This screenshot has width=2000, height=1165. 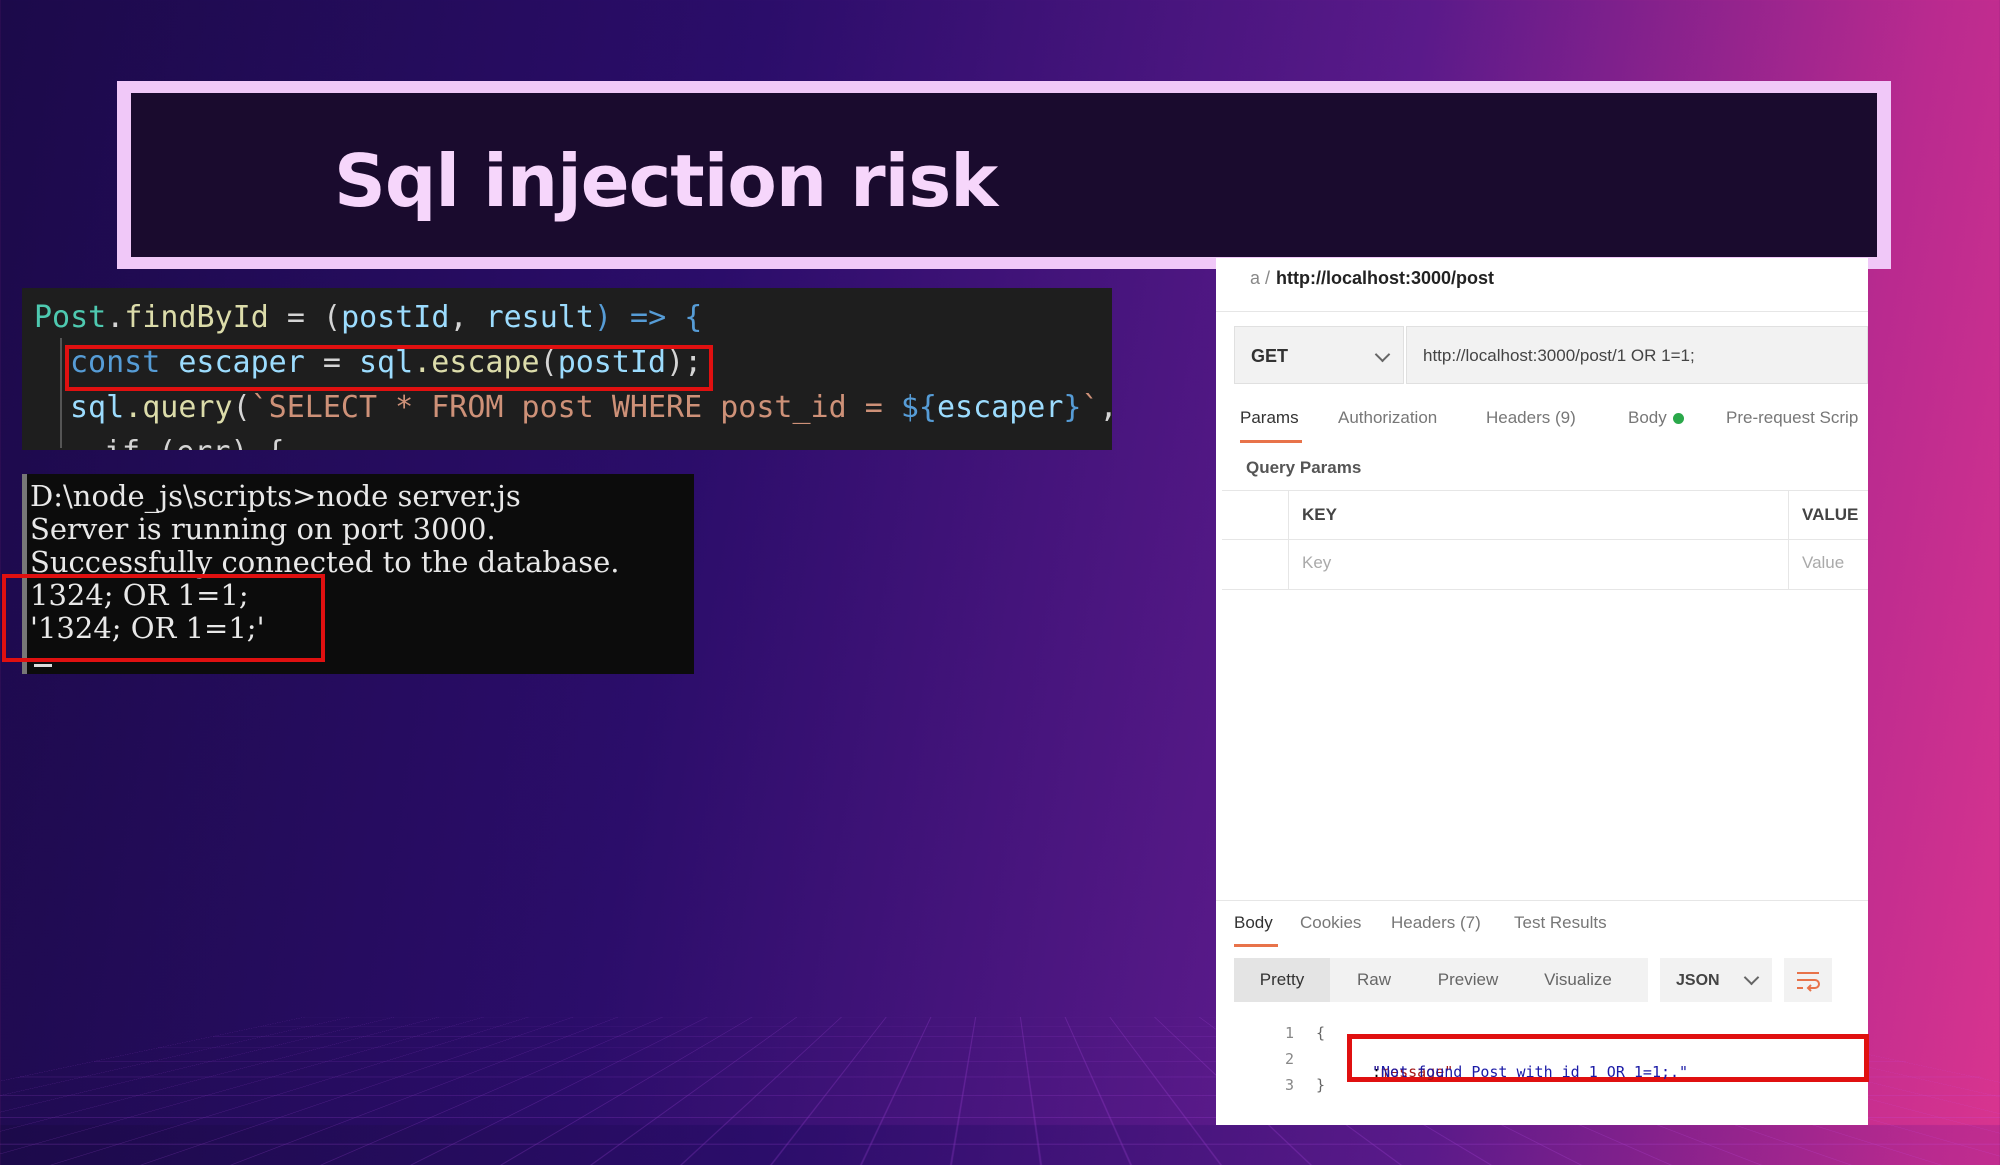 I want to click on line-number: 2, so click(x=1289, y=1059).